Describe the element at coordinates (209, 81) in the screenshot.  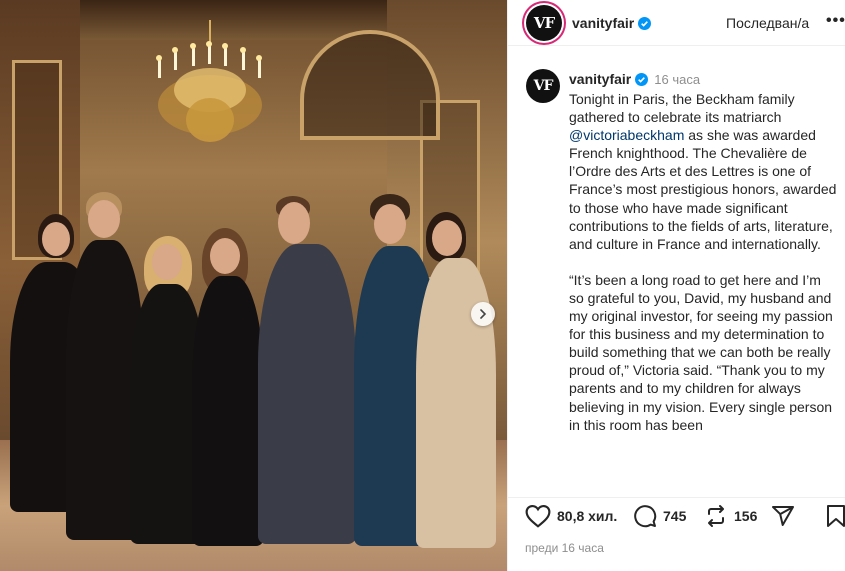
I see `chandelier-image` at that location.